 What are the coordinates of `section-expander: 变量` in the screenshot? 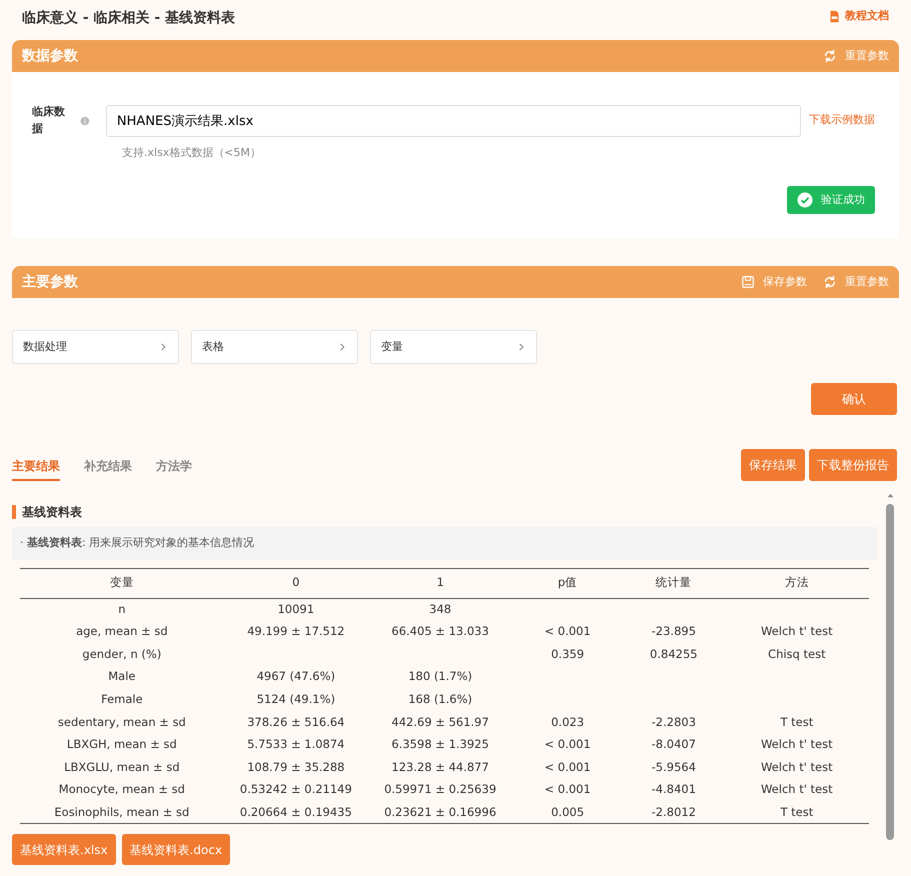 It's located at (453, 347).